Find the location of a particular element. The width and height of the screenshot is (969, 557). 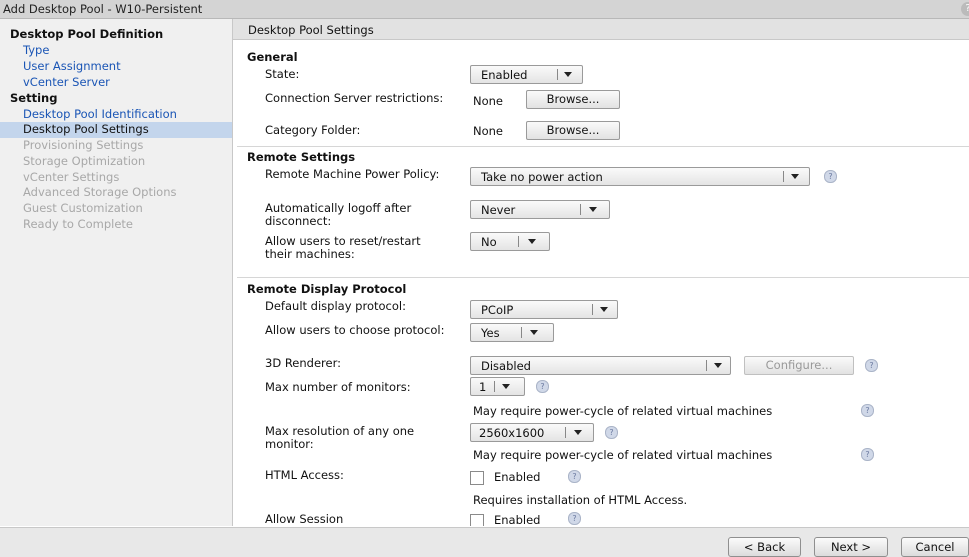

sidebar-item-ready-to-complete: Ready to Complete is located at coordinates (78, 224).